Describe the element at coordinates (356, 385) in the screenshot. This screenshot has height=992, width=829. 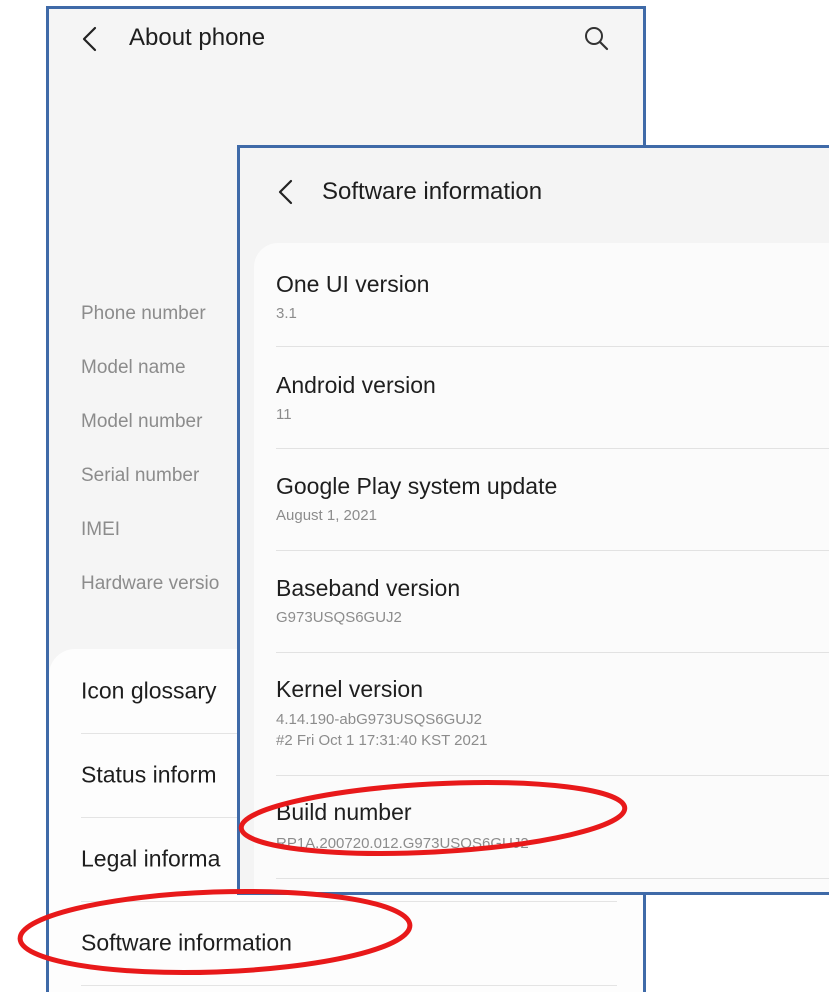
I see `item-title: Android version` at that location.